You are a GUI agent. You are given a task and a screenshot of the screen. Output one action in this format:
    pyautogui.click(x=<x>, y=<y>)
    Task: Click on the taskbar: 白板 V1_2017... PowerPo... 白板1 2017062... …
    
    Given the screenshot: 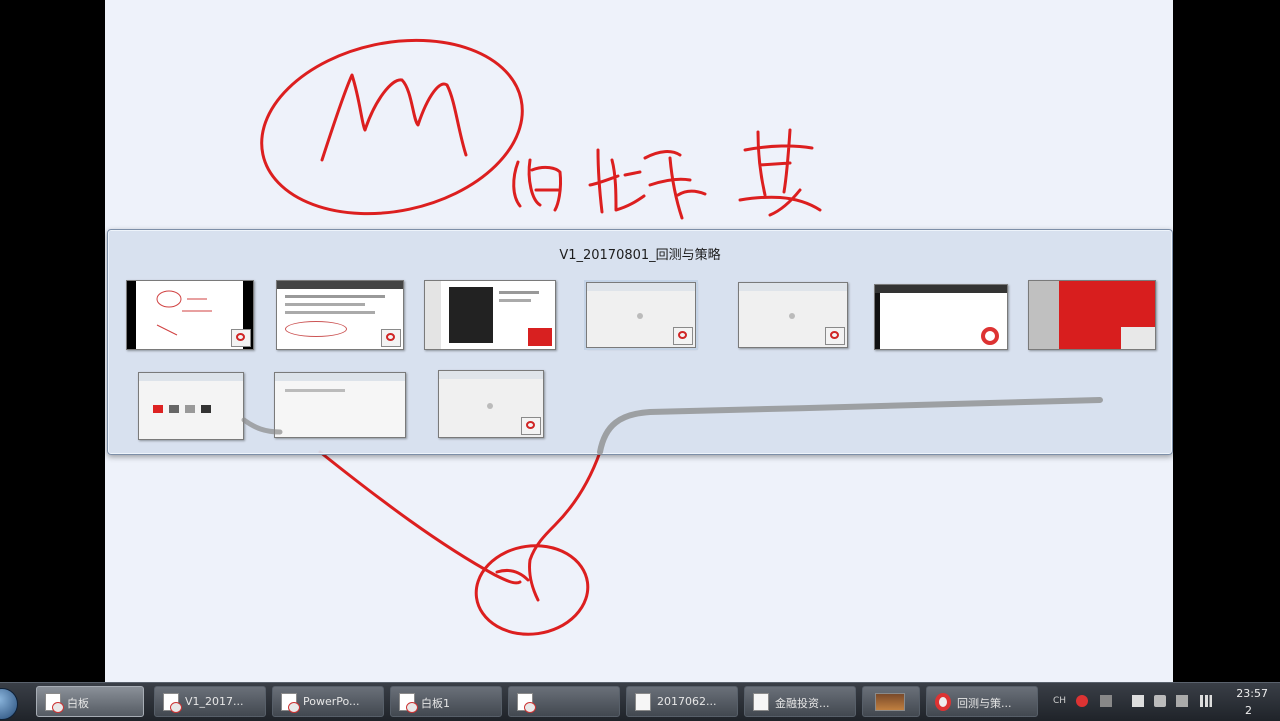 What is the action you would take?
    pyautogui.click(x=640, y=701)
    